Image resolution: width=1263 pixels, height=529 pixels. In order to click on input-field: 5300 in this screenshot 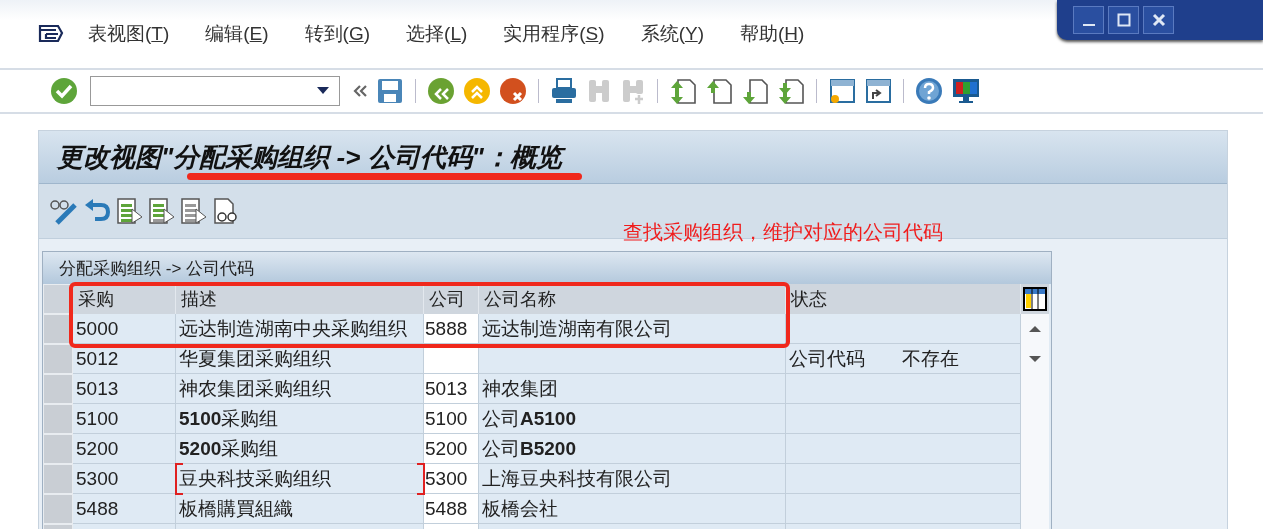, I will do `click(451, 479)`.